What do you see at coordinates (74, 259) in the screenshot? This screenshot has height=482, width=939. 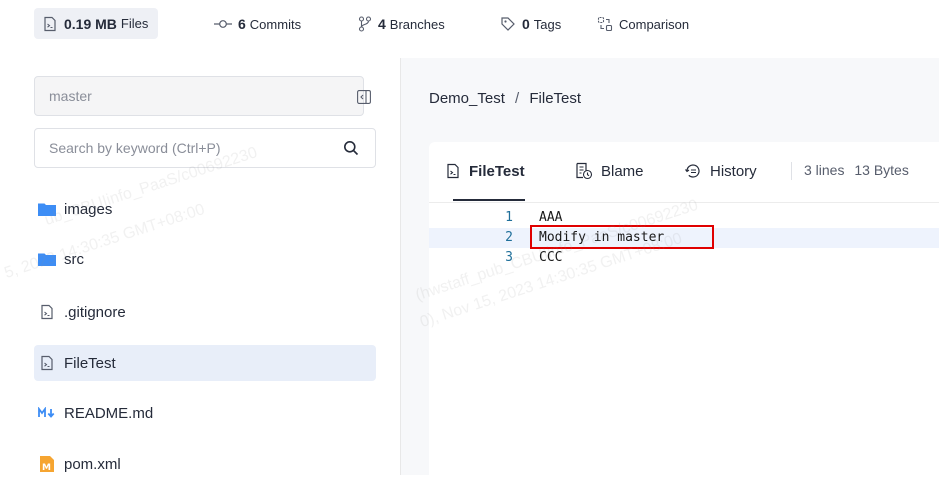 I see `tree-item-label: src` at bounding box center [74, 259].